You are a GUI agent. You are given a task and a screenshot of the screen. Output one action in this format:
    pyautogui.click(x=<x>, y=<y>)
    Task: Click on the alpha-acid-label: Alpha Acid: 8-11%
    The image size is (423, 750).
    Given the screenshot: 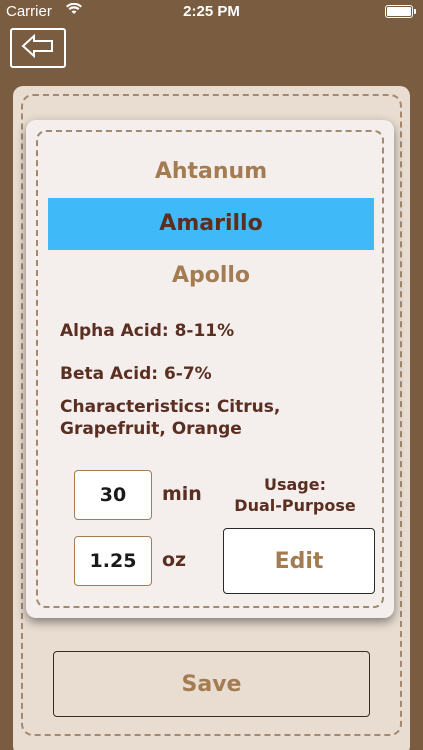 What is the action you would take?
    pyautogui.click(x=147, y=331)
    